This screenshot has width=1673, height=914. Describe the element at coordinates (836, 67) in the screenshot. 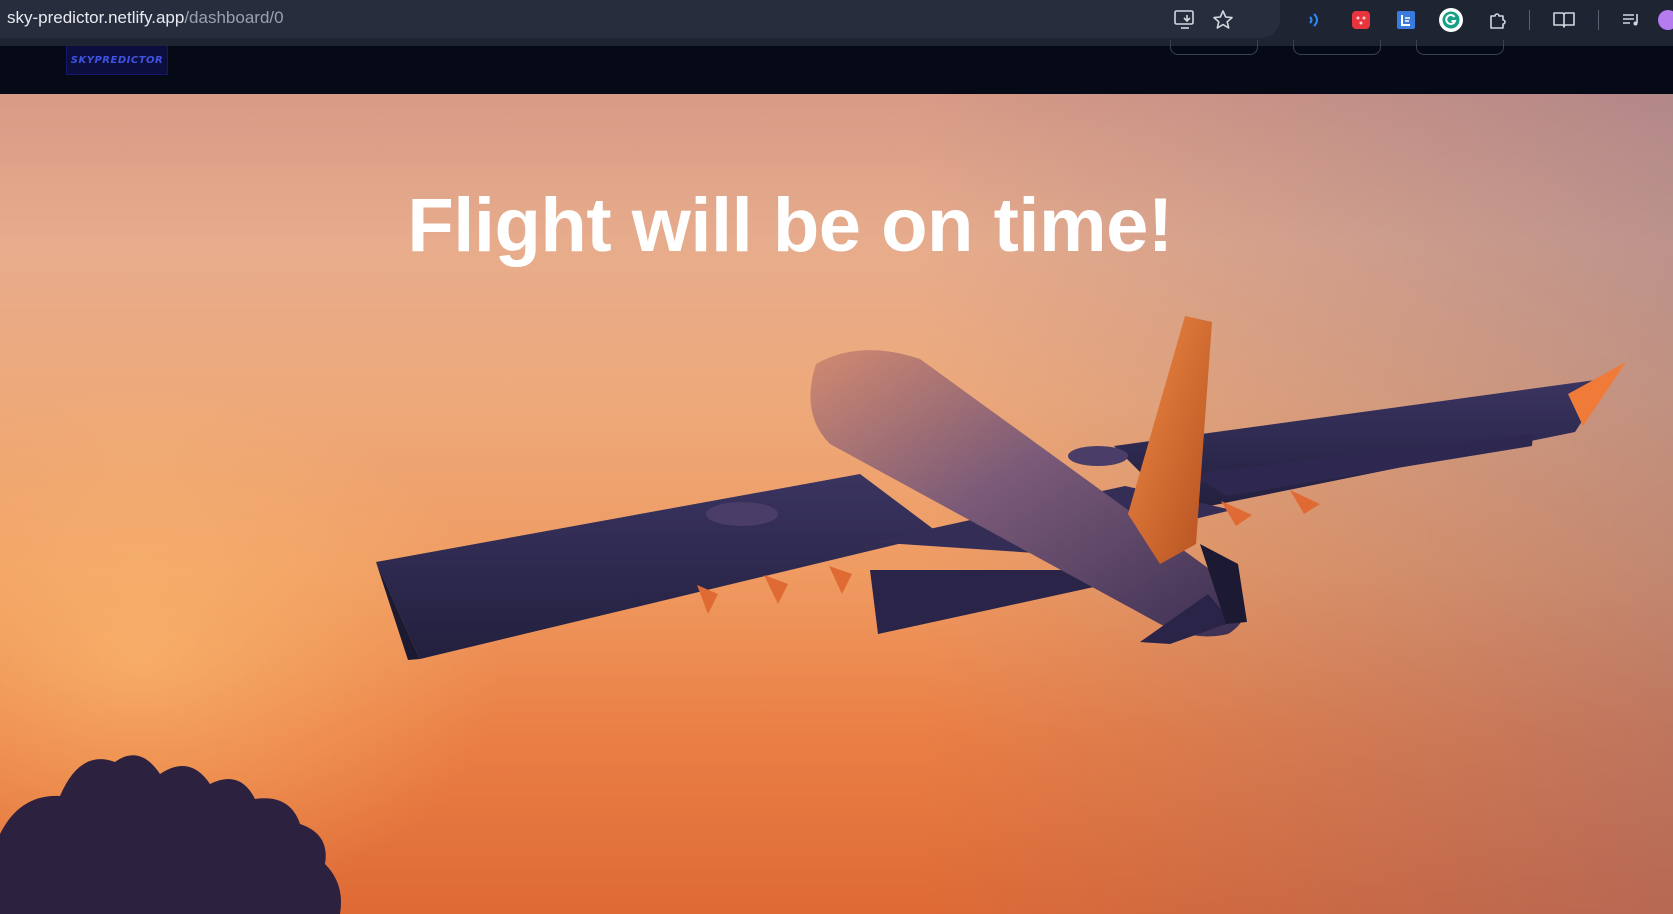

I see `app-navbar: SKYPREDICTOR` at that location.